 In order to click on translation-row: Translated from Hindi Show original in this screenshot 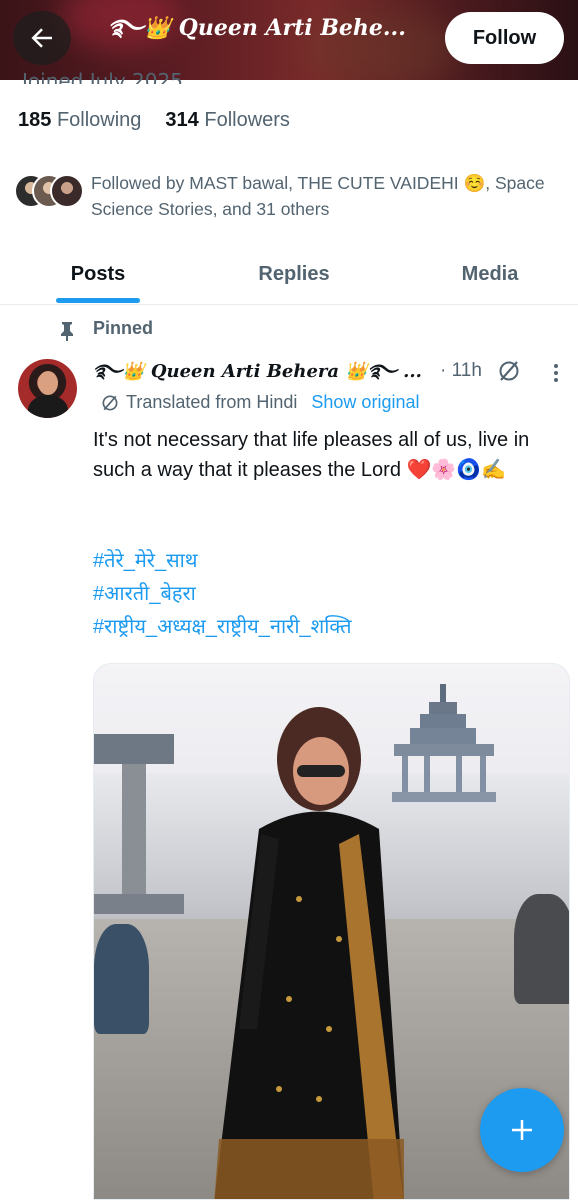, I will do `click(259, 402)`.